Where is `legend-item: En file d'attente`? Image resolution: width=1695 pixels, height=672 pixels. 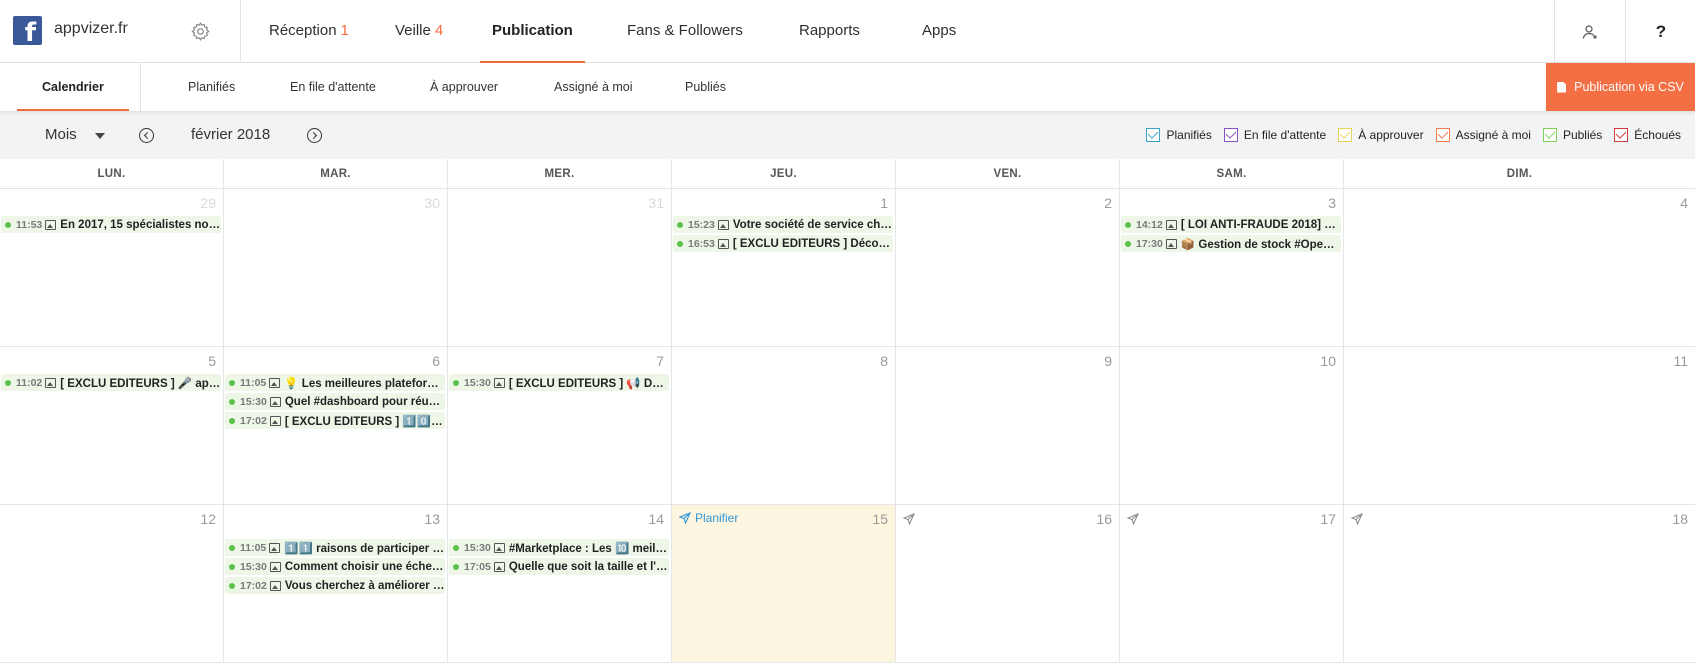
legend-item: En file d'attente is located at coordinates (1274, 135).